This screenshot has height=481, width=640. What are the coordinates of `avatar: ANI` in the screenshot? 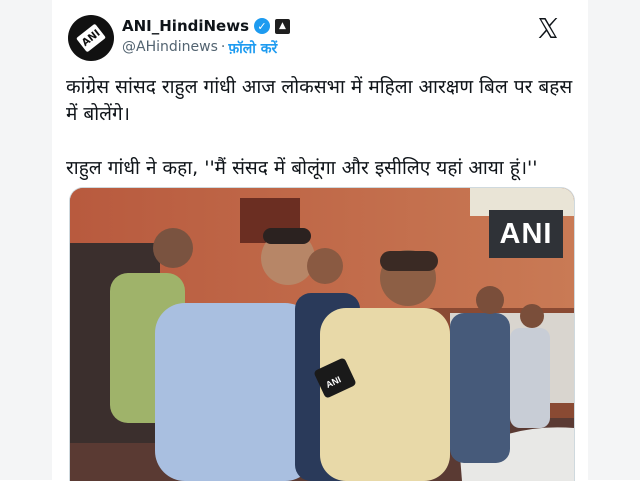 It's located at (91, 38).